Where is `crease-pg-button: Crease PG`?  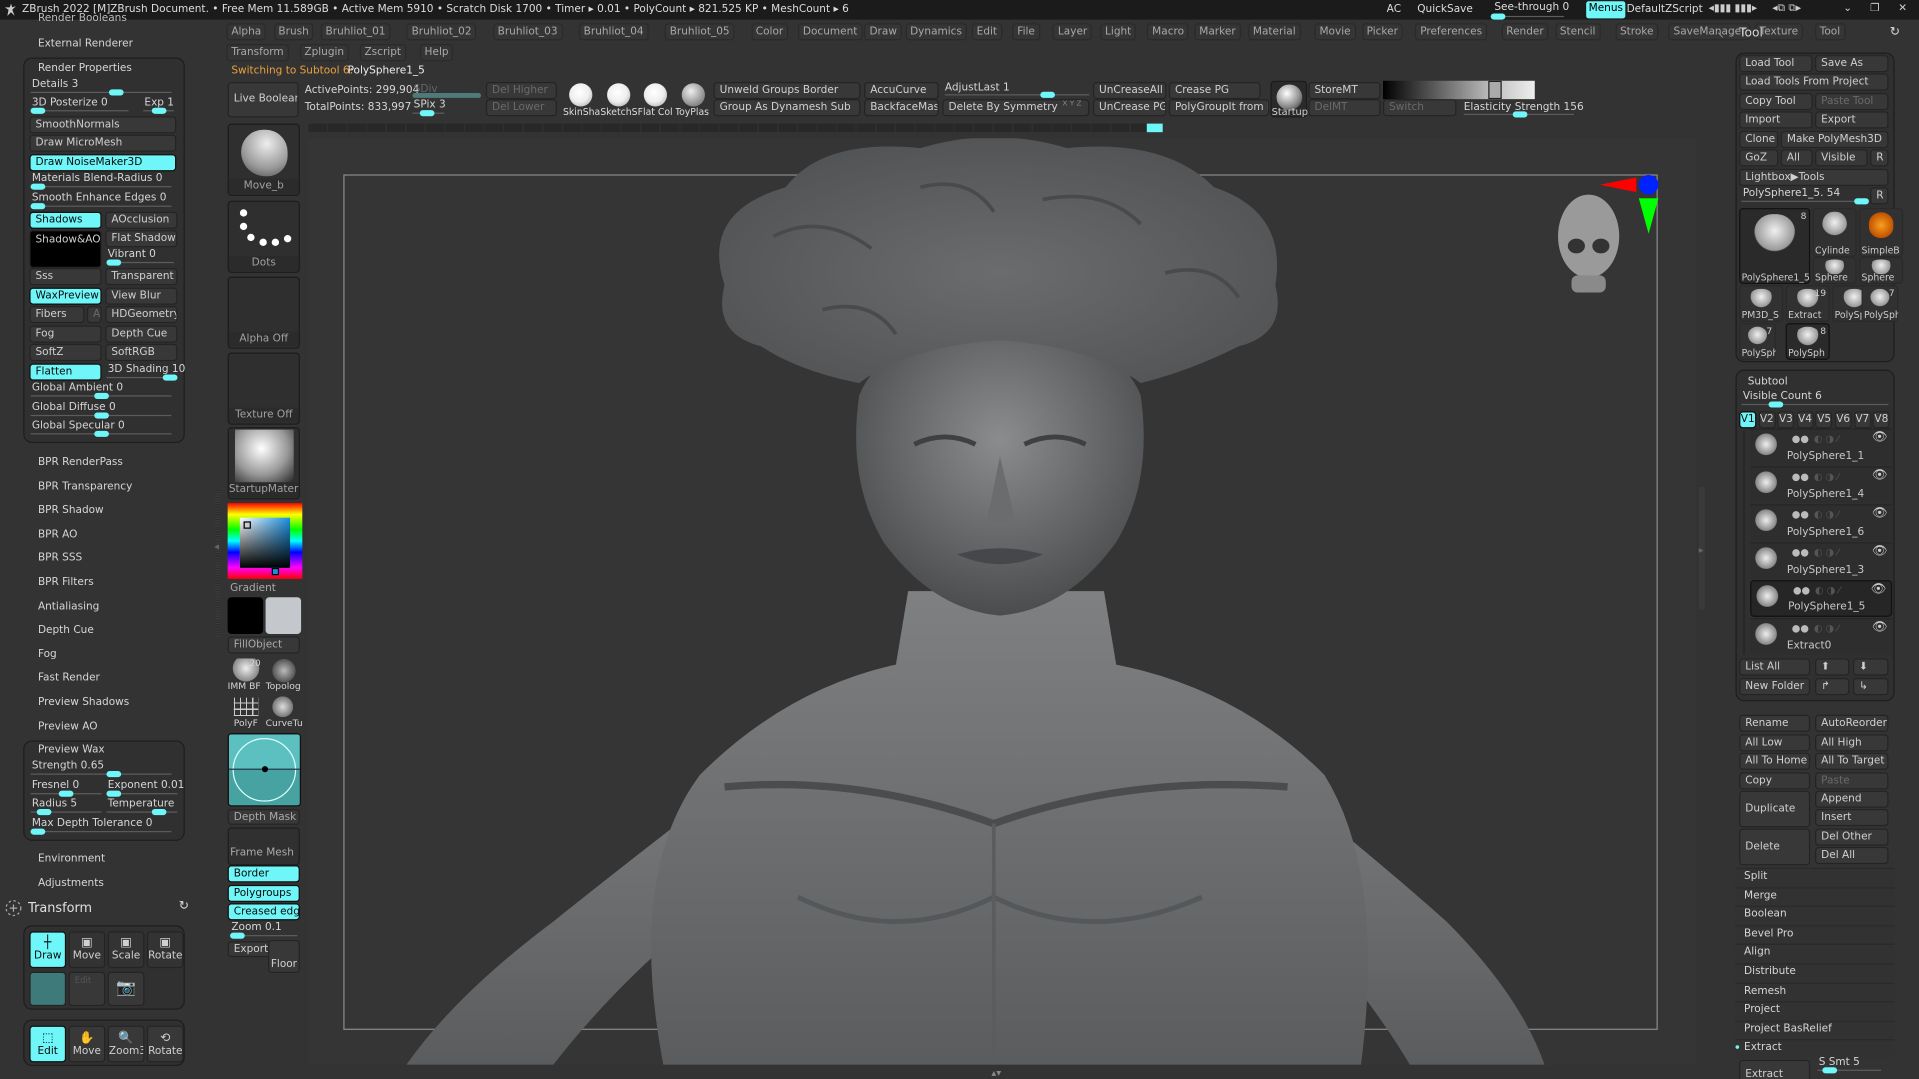
crease-pg-button: Crease PG is located at coordinates (1214, 91).